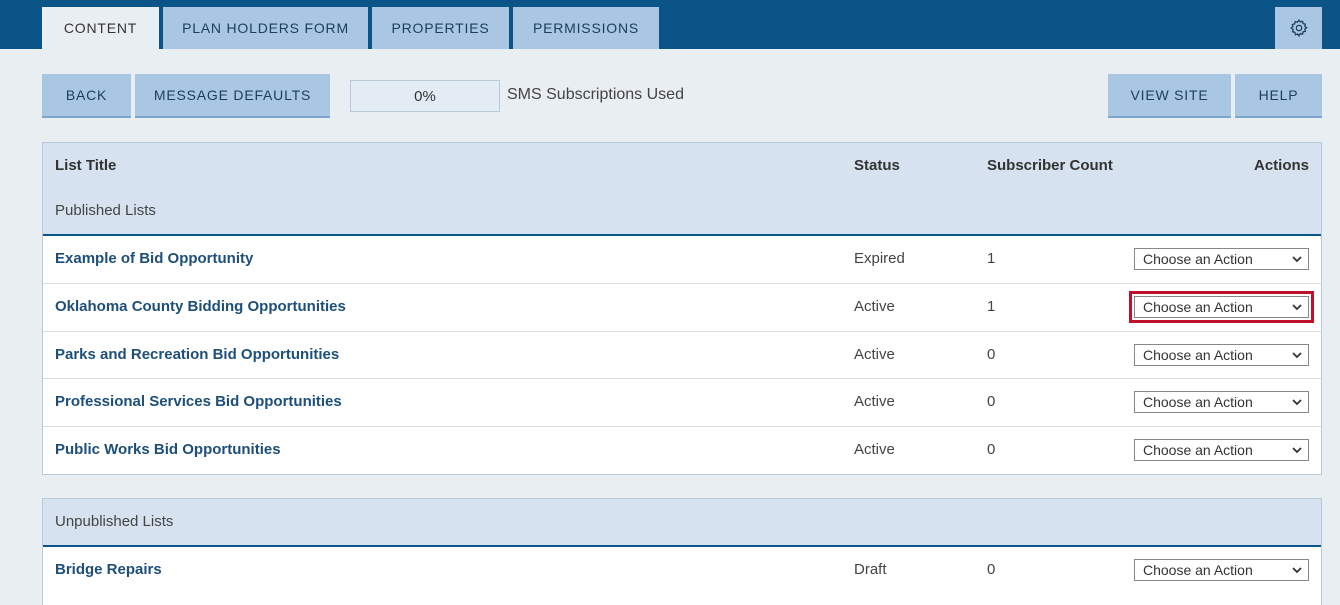 The image size is (1340, 605). Describe the element at coordinates (232, 96) in the screenshot. I see `message-defaults-button: MESSAGE DEFAULTS` at that location.